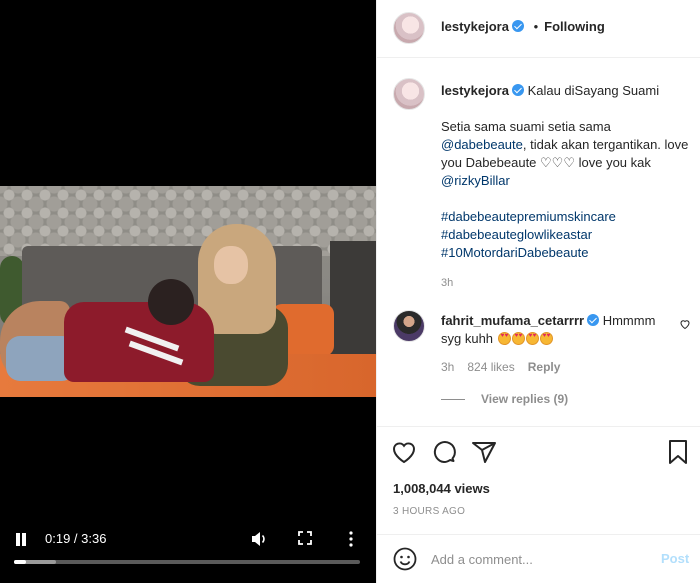 This screenshot has width=700, height=583. Describe the element at coordinates (305, 538) in the screenshot. I see `fullscreen-icon` at that location.